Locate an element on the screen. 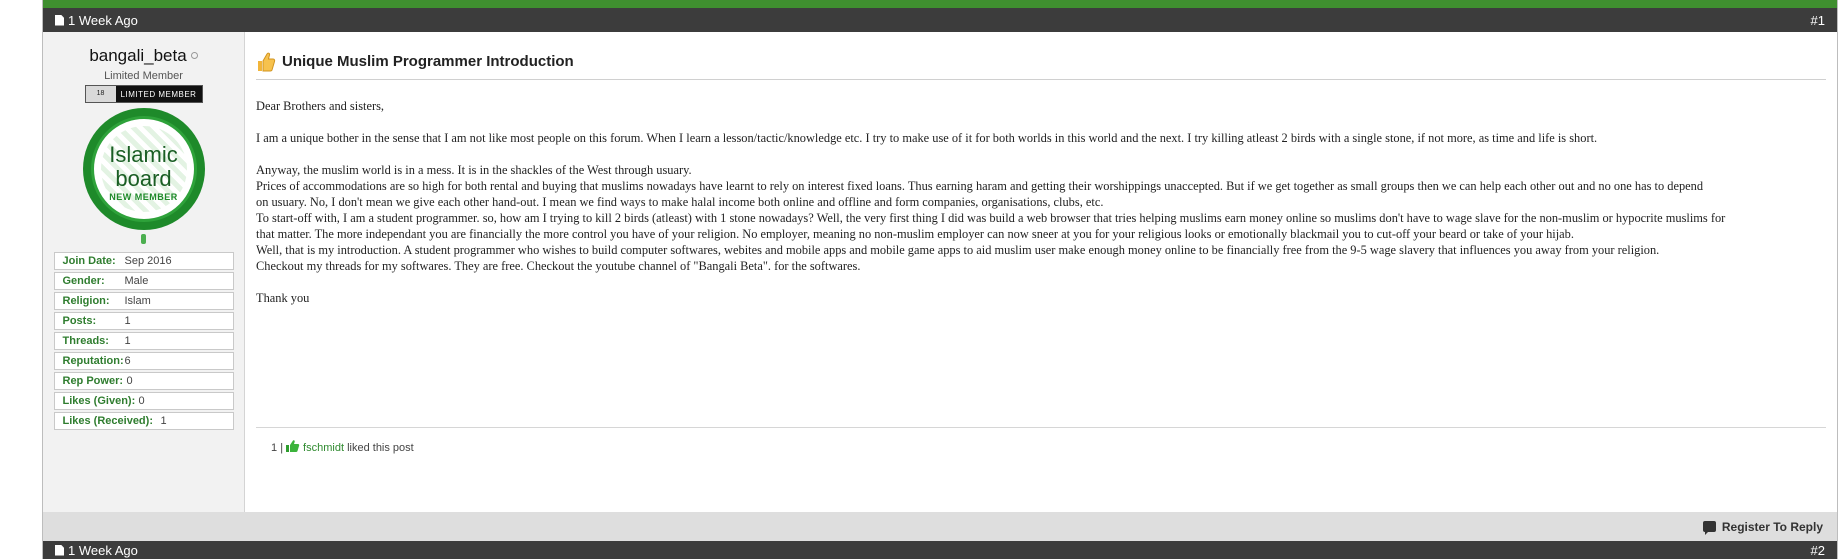 The height and width of the screenshot is (559, 1848). stat-label: Religion: is located at coordinates (86, 301).